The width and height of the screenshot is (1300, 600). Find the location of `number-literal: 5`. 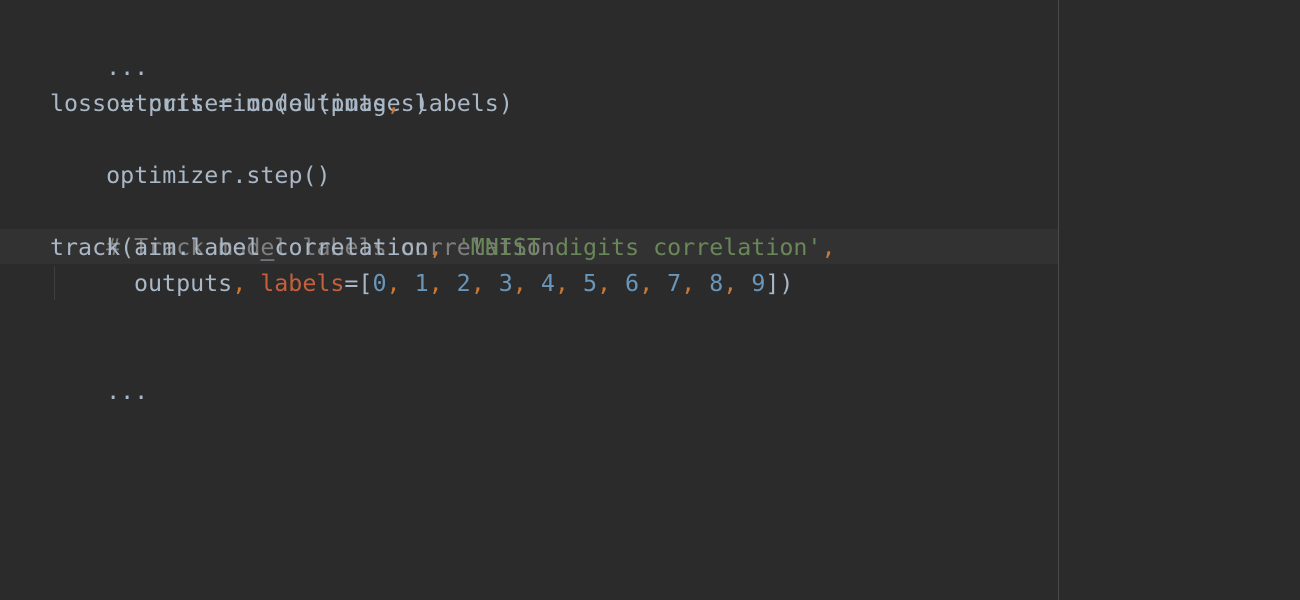

number-literal: 5 is located at coordinates (589, 283).